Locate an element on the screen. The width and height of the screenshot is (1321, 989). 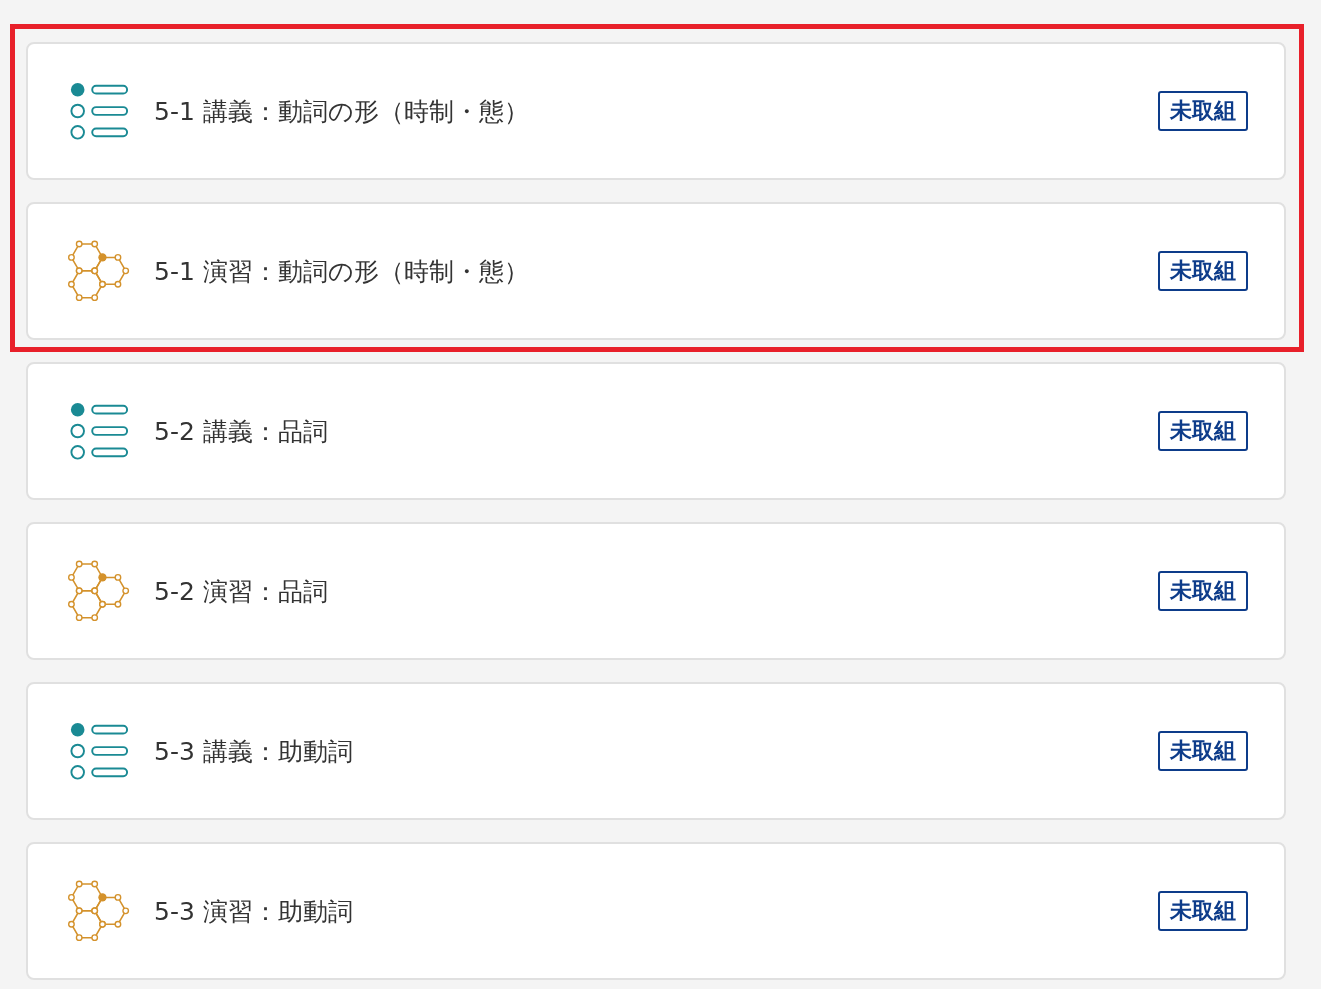
lesson-title: 5-3 講義：助動詞 is located at coordinates (254, 751).